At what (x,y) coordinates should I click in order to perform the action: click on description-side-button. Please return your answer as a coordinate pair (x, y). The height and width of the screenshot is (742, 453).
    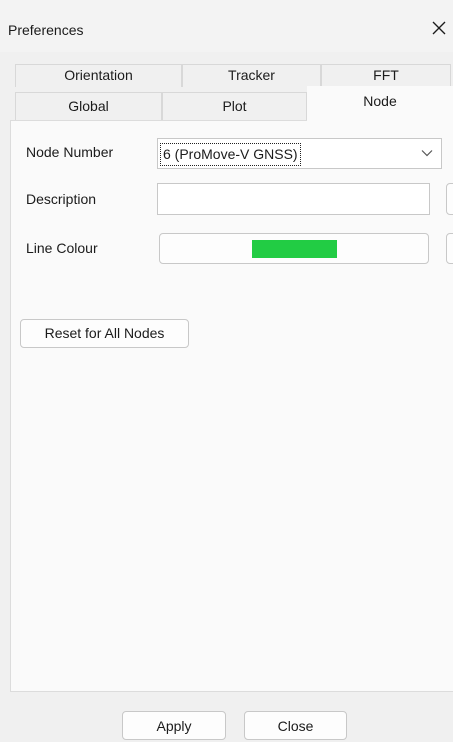
    Looking at the image, I should click on (449, 199).